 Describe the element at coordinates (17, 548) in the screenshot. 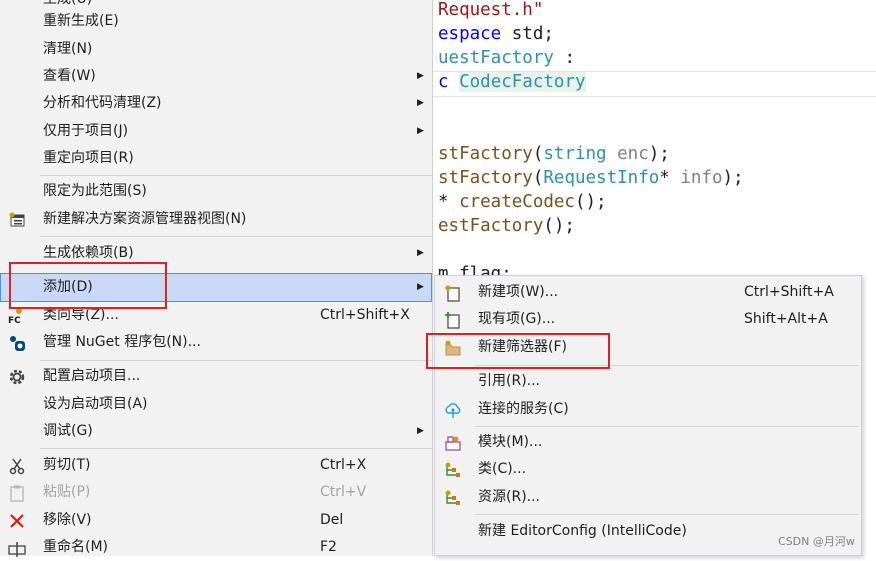

I see `rename-icon` at that location.